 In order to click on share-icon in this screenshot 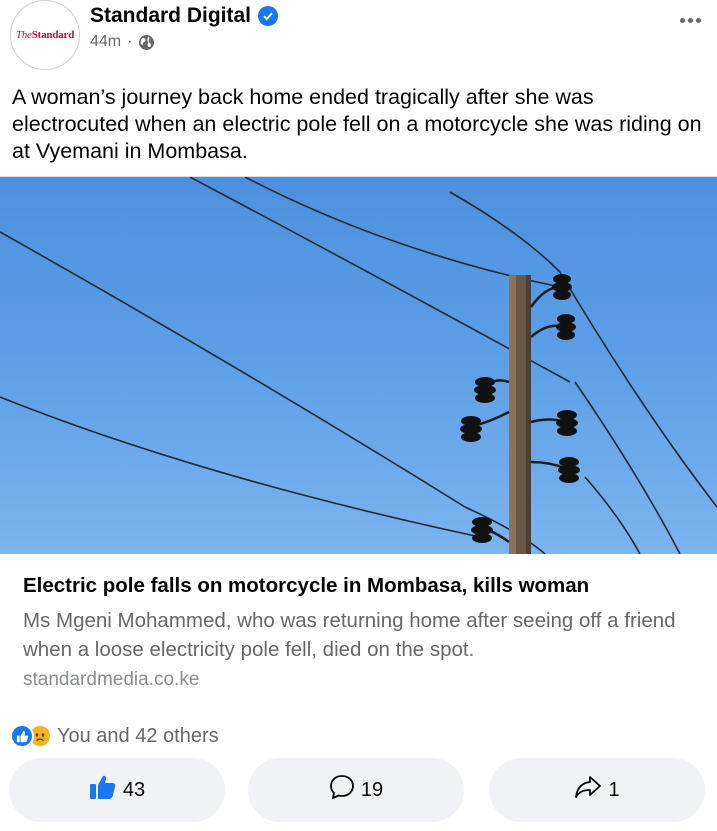, I will do `click(588, 790)`.